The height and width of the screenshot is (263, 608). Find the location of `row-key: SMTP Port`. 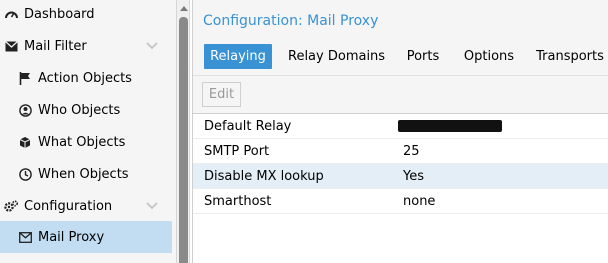

row-key: SMTP Port is located at coordinates (237, 151).